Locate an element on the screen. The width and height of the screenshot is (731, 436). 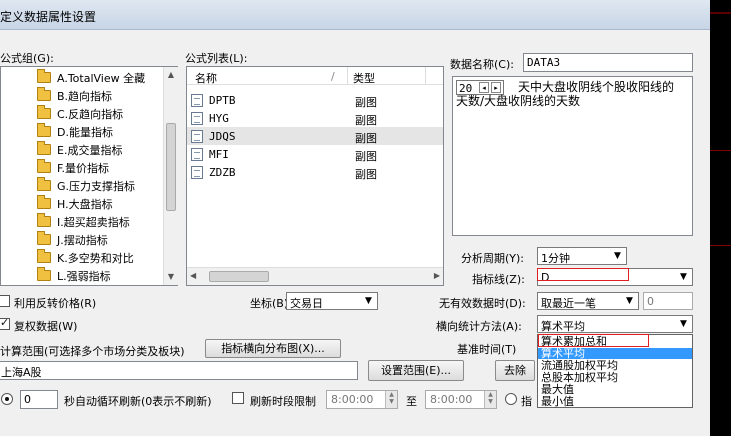
analysis-period-select: 1分钟 ▼ is located at coordinates (582, 256).